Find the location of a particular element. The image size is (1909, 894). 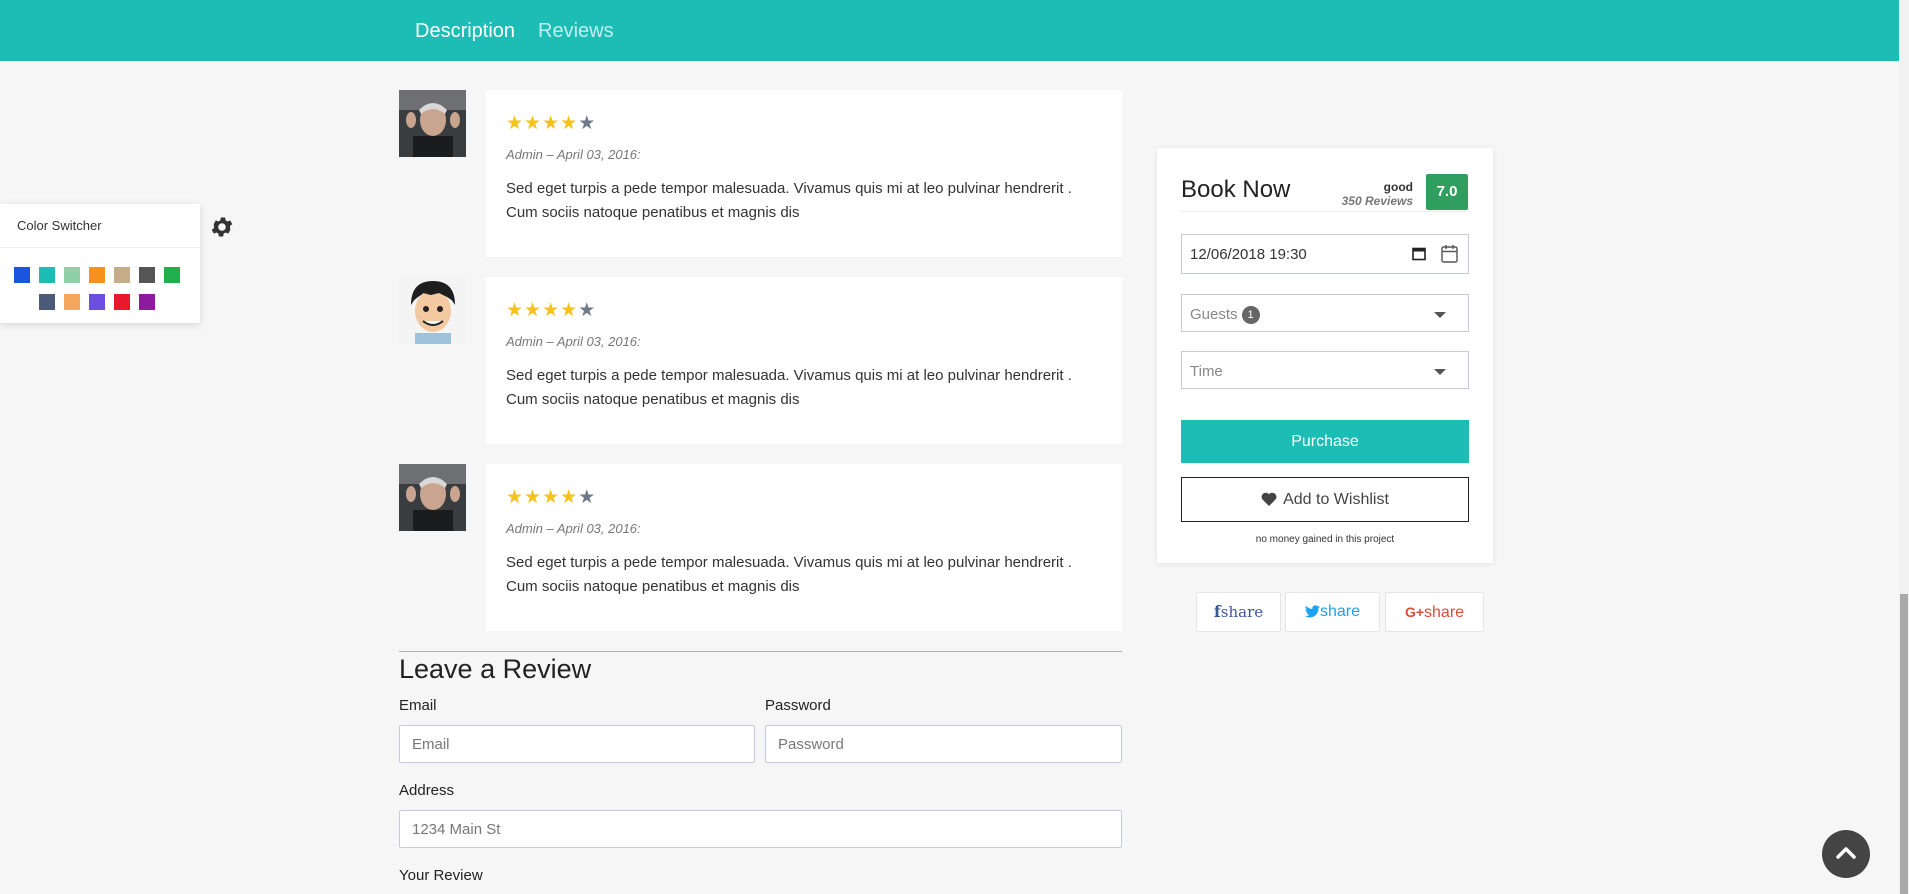

guests-label: Guests 1 is located at coordinates (1225, 315).